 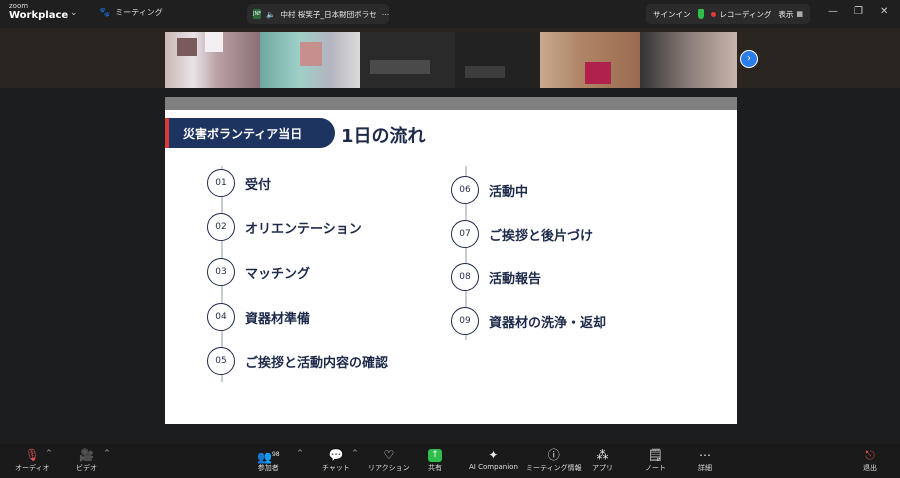 What do you see at coordinates (105, 12) in the screenshot?
I see `paw-icon: 🐾` at bounding box center [105, 12].